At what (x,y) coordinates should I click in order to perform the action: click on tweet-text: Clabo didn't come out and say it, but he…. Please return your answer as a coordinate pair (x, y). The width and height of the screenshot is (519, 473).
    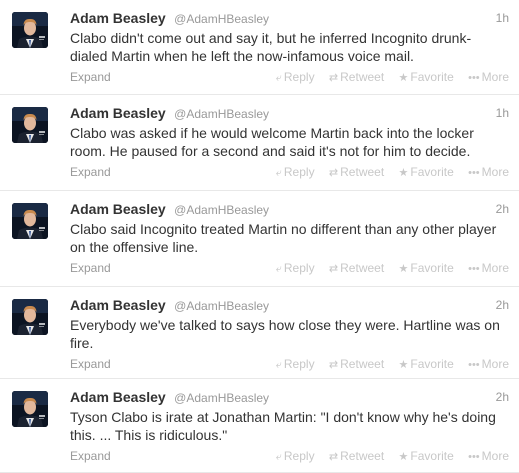
    Looking at the image, I should click on (271, 47).